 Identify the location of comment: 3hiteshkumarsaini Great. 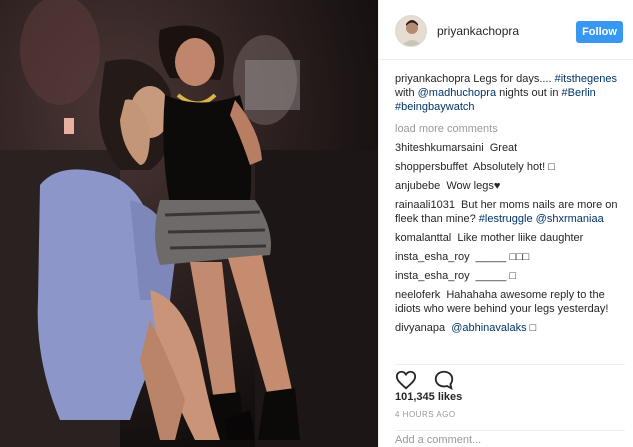
(510, 148).